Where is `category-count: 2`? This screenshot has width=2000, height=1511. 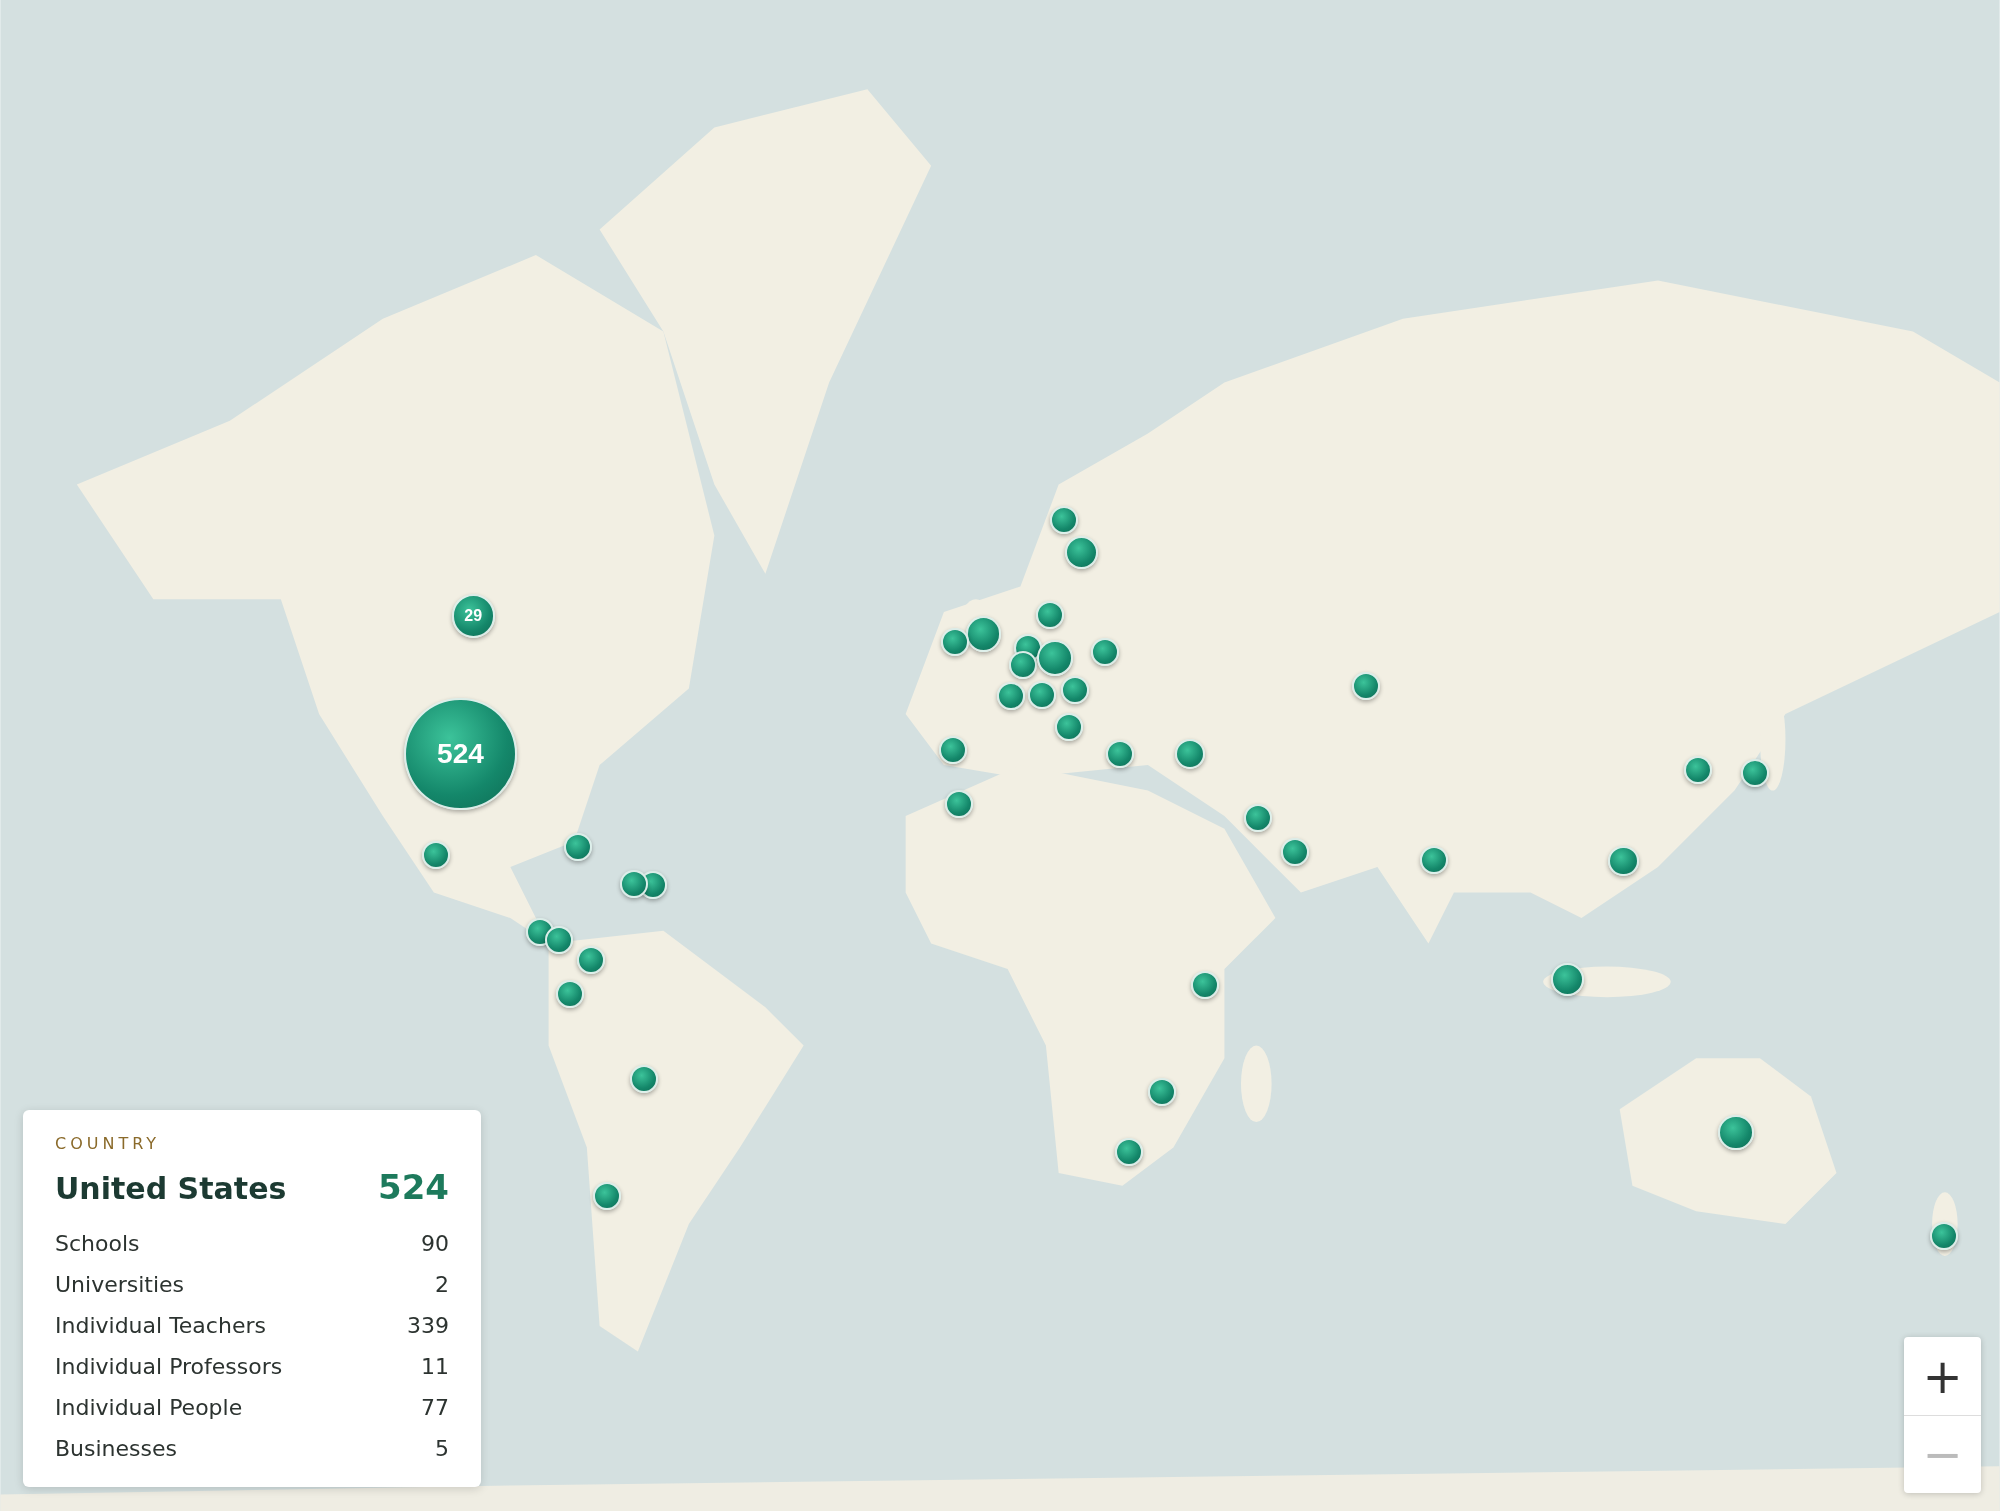
category-count: 2 is located at coordinates (442, 1284).